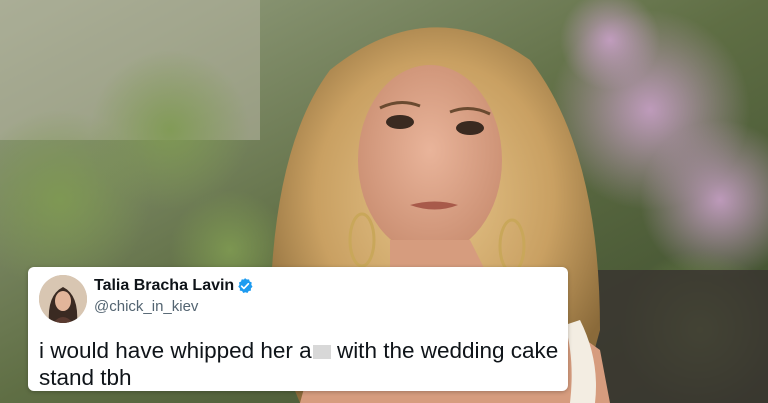  Describe the element at coordinates (321, 352) in the screenshot. I see `censor-block` at that location.